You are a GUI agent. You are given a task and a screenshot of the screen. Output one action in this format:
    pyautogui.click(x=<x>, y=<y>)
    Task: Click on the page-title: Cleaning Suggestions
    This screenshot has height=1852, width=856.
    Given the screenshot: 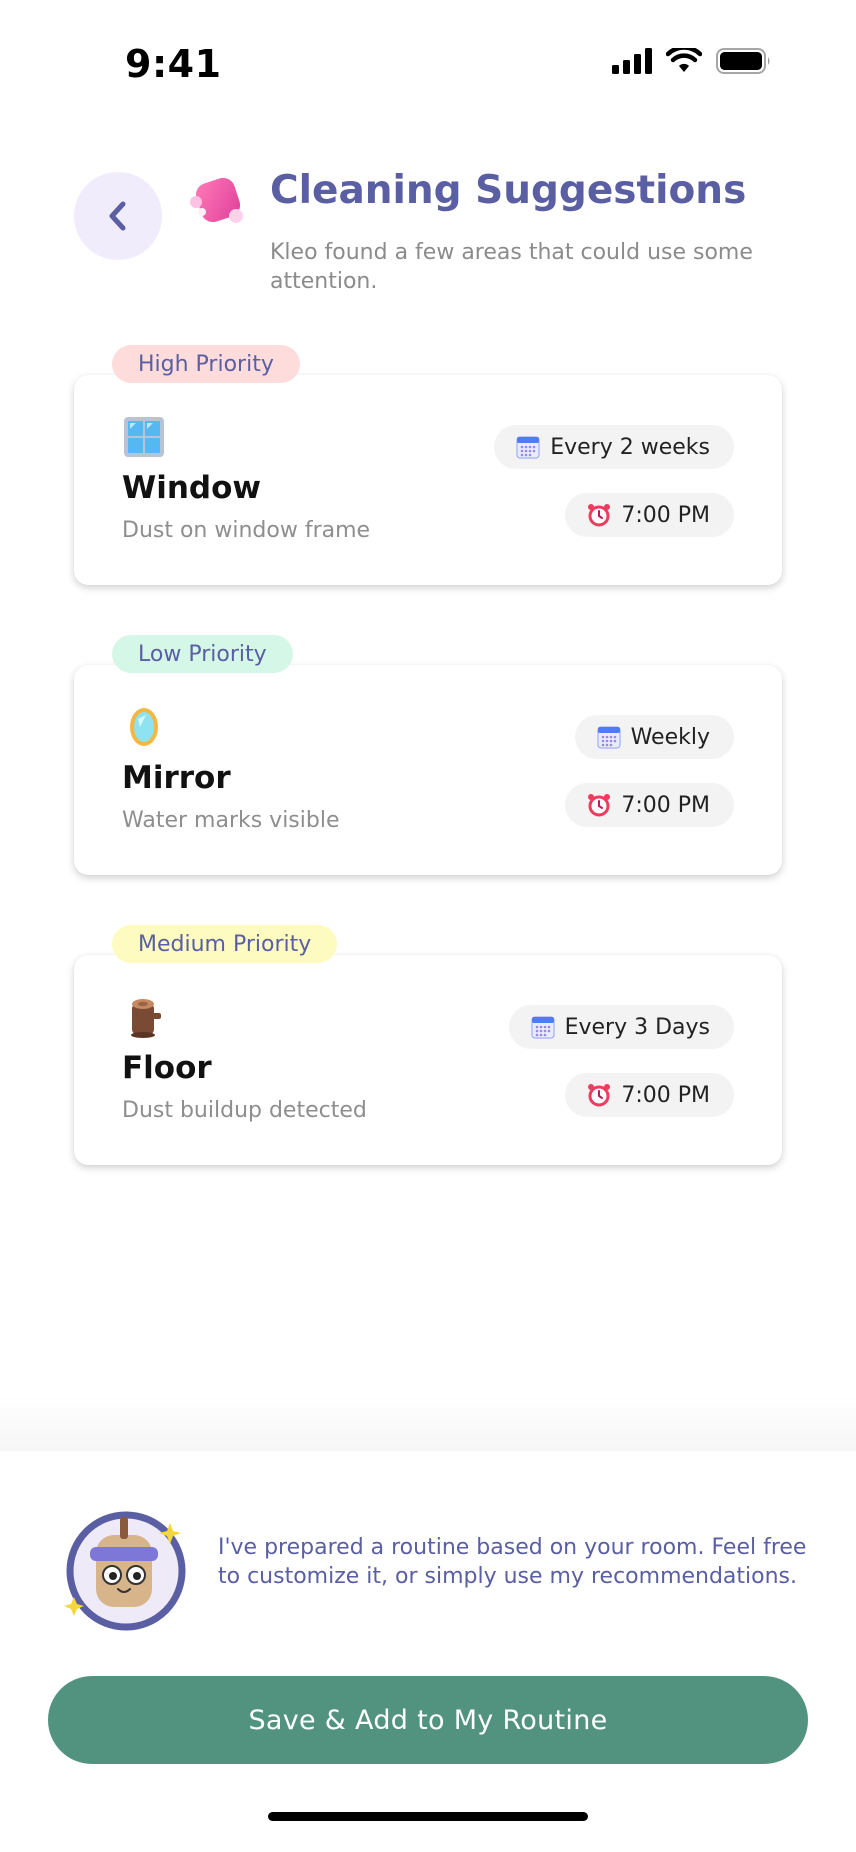 What is the action you would take?
    pyautogui.click(x=508, y=190)
    